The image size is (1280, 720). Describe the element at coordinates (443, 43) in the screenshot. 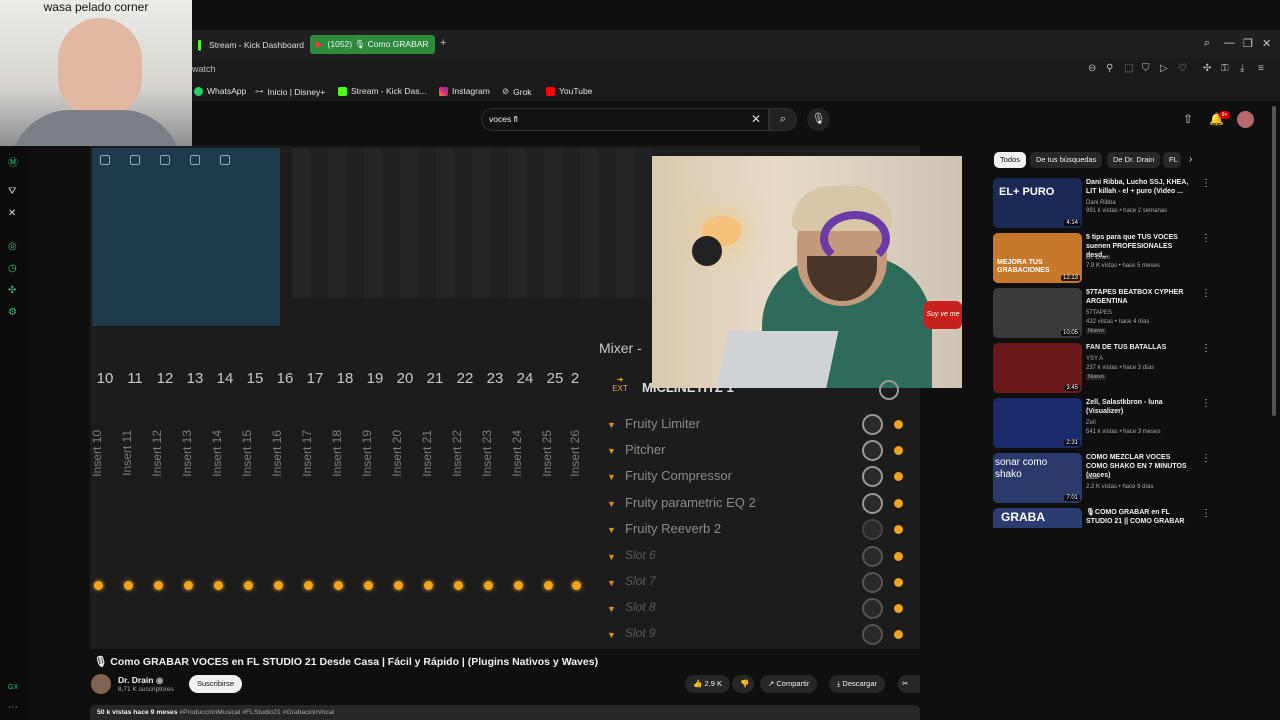

I see `new-tab-button: +` at that location.